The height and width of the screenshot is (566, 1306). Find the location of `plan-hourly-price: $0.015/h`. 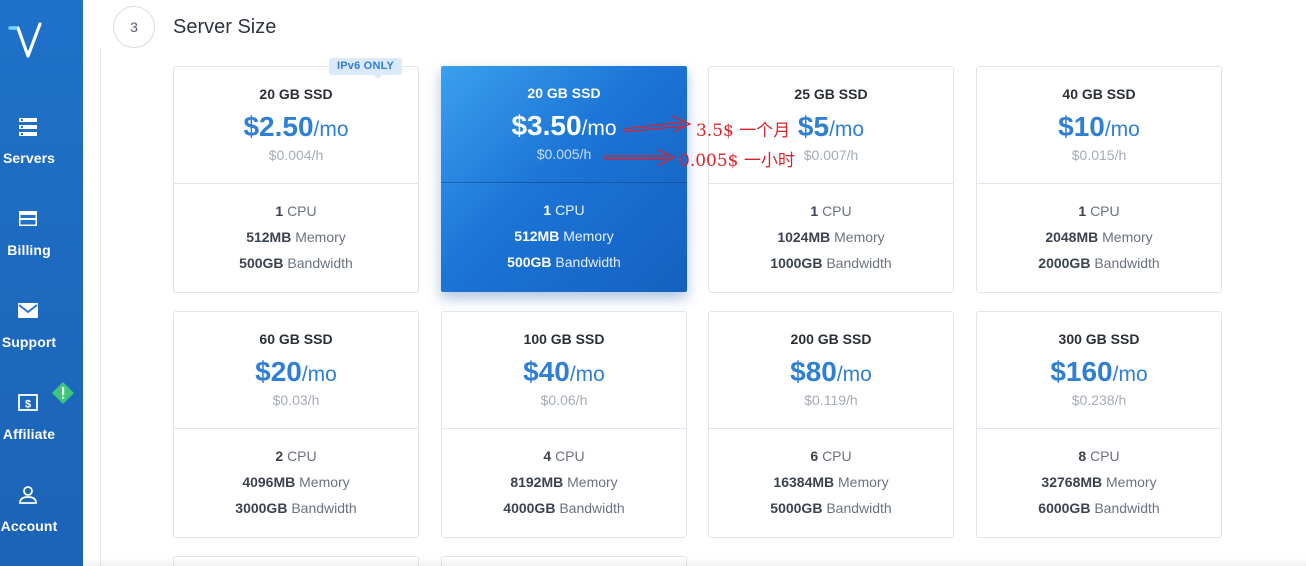

plan-hourly-price: $0.015/h is located at coordinates (1099, 155).